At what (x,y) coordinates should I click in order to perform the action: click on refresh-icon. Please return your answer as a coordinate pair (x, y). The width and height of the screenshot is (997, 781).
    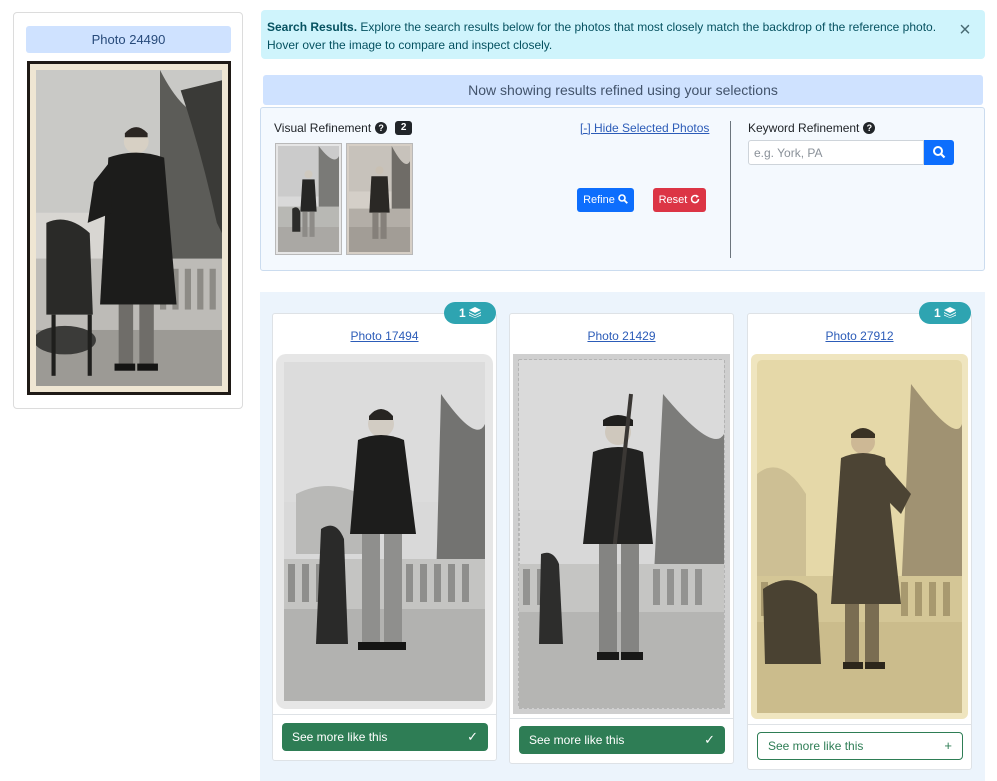
    Looking at the image, I should click on (695, 200).